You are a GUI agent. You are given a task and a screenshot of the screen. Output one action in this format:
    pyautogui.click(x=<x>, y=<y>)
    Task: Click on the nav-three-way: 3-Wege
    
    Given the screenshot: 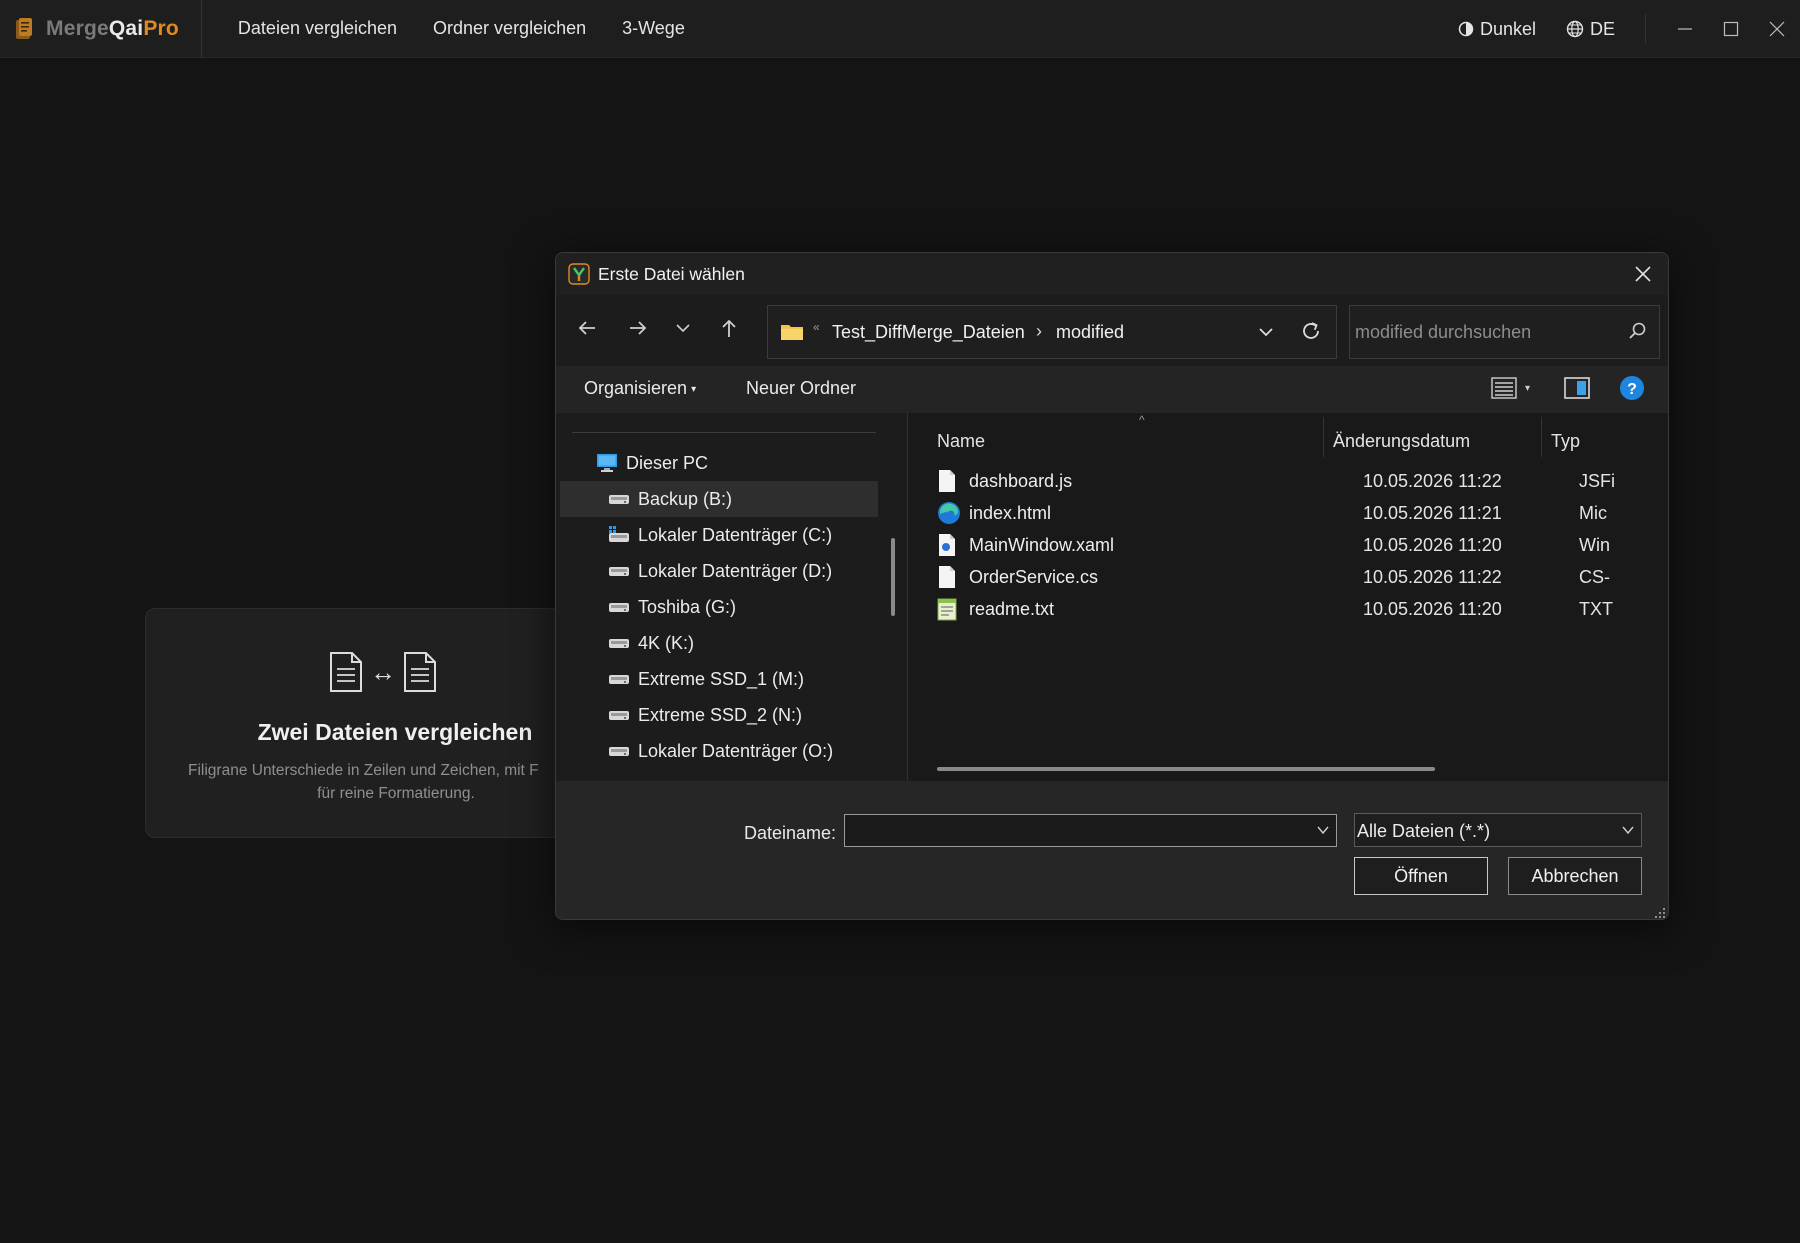 What is the action you would take?
    pyautogui.click(x=653, y=28)
    